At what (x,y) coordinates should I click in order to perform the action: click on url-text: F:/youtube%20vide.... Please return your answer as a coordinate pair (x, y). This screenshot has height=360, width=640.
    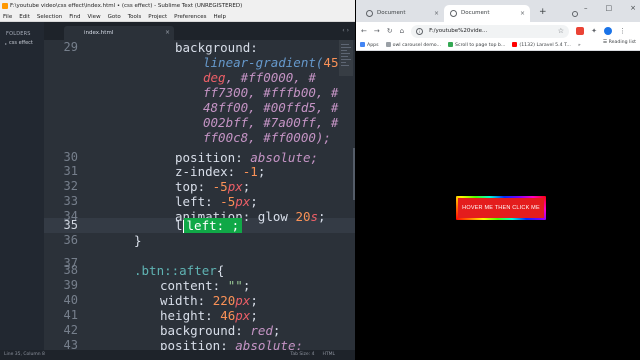
    Looking at the image, I should click on (458, 31).